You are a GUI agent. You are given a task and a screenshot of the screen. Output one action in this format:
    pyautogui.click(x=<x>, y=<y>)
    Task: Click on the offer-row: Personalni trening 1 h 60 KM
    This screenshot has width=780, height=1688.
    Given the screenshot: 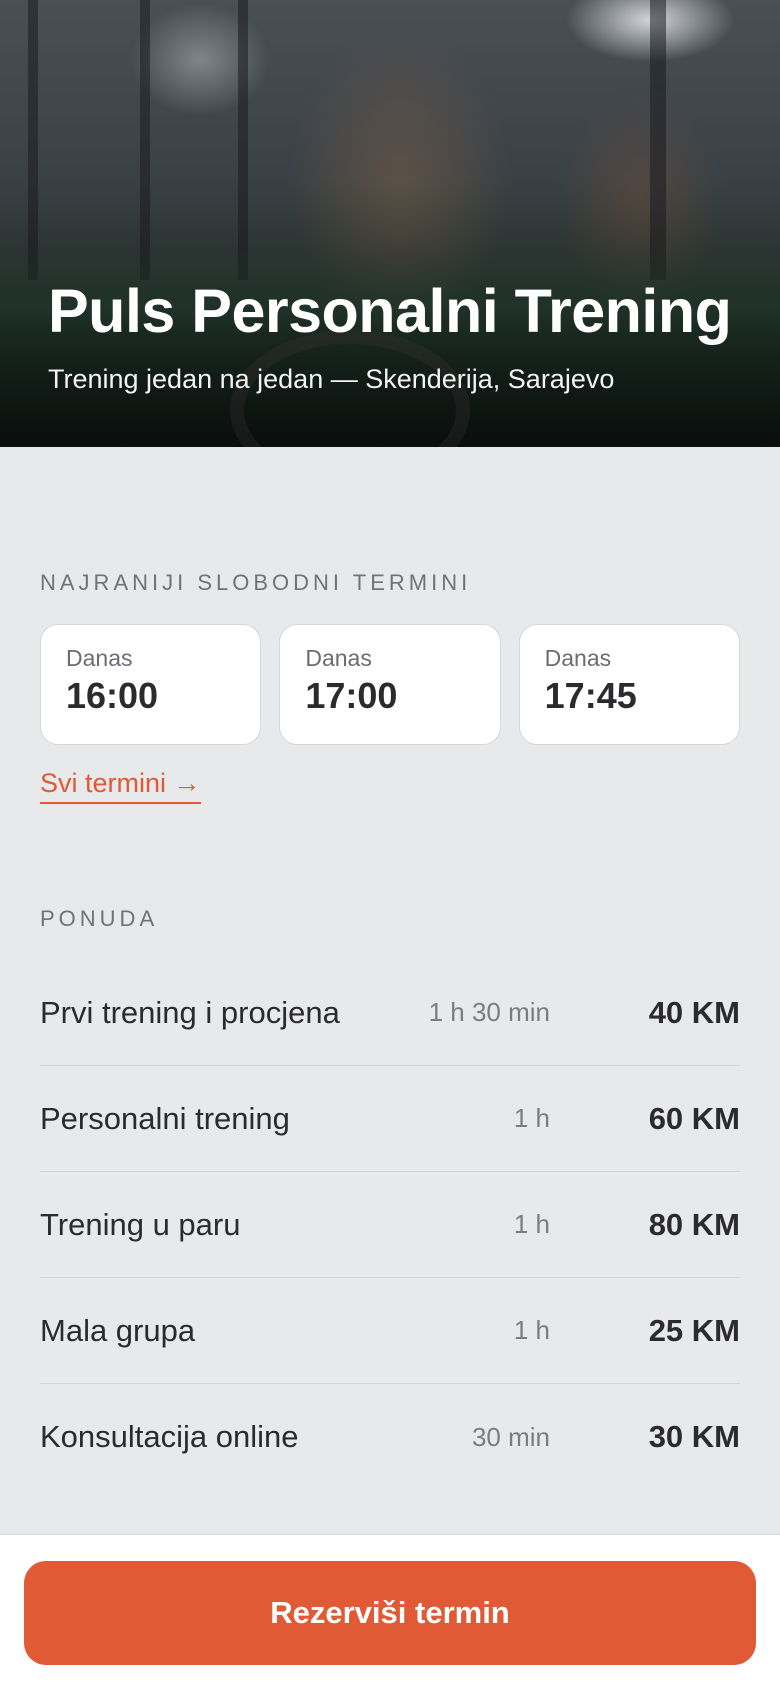 What is the action you would take?
    pyautogui.click(x=390, y=1119)
    